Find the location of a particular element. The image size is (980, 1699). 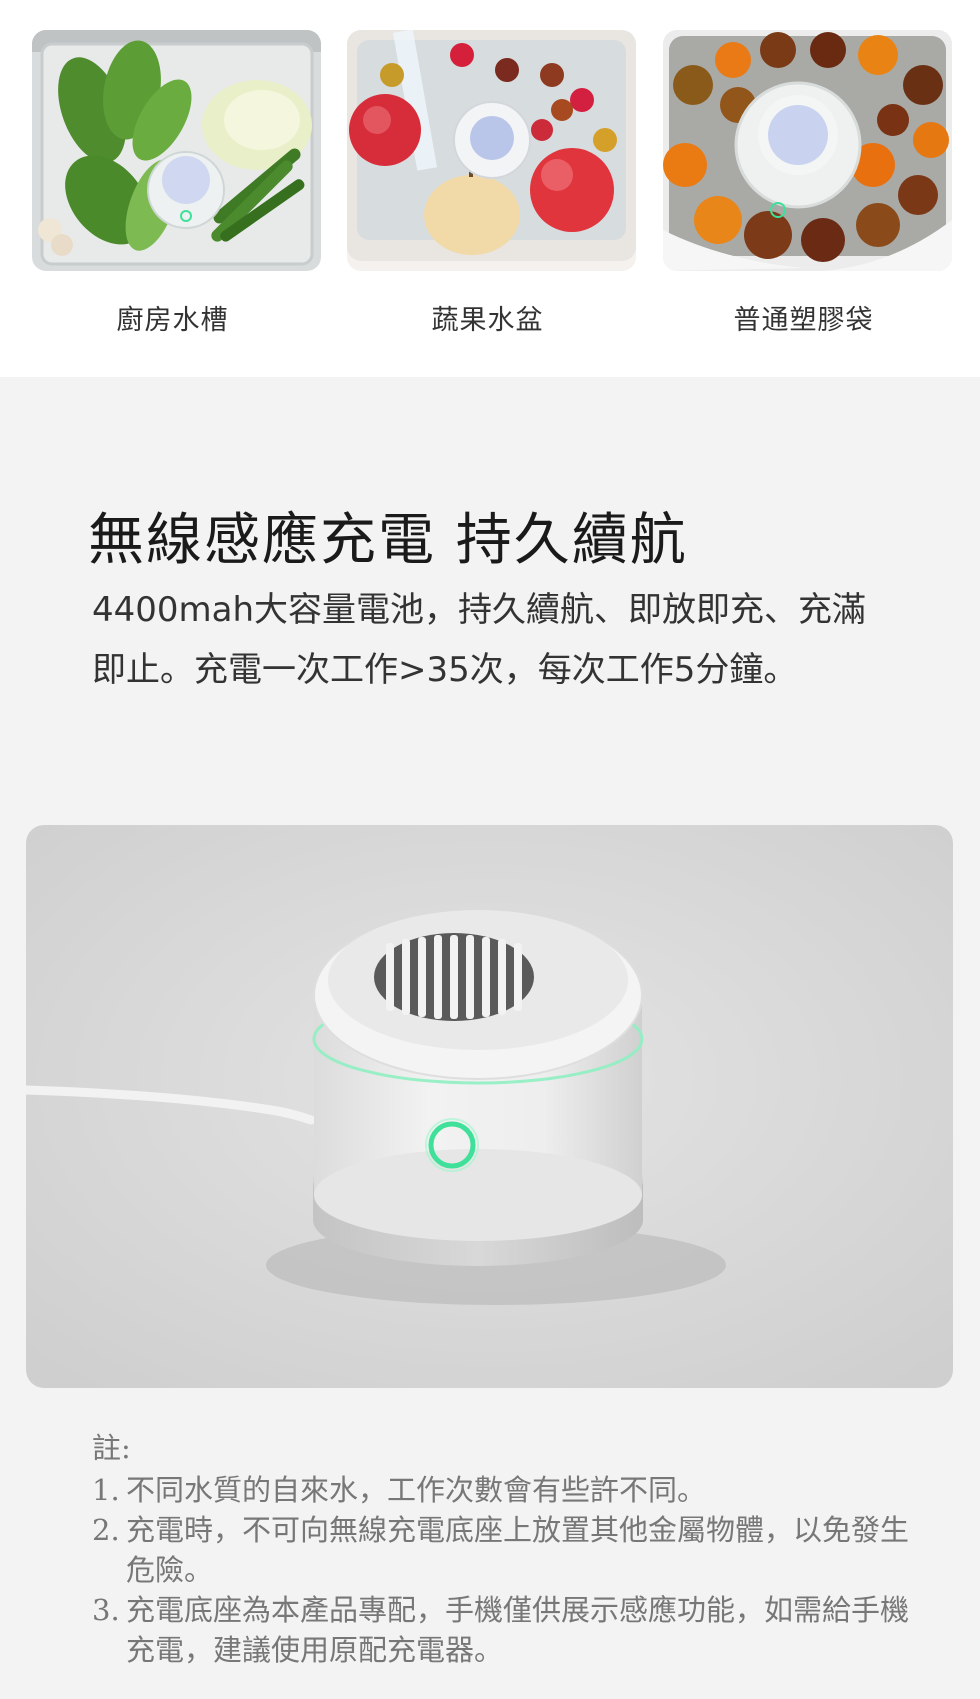

note-item: 2. 充電時，不可向無線充電底座上放置其他金屬物體，以免發生危險。 is located at coordinates (507, 1550).